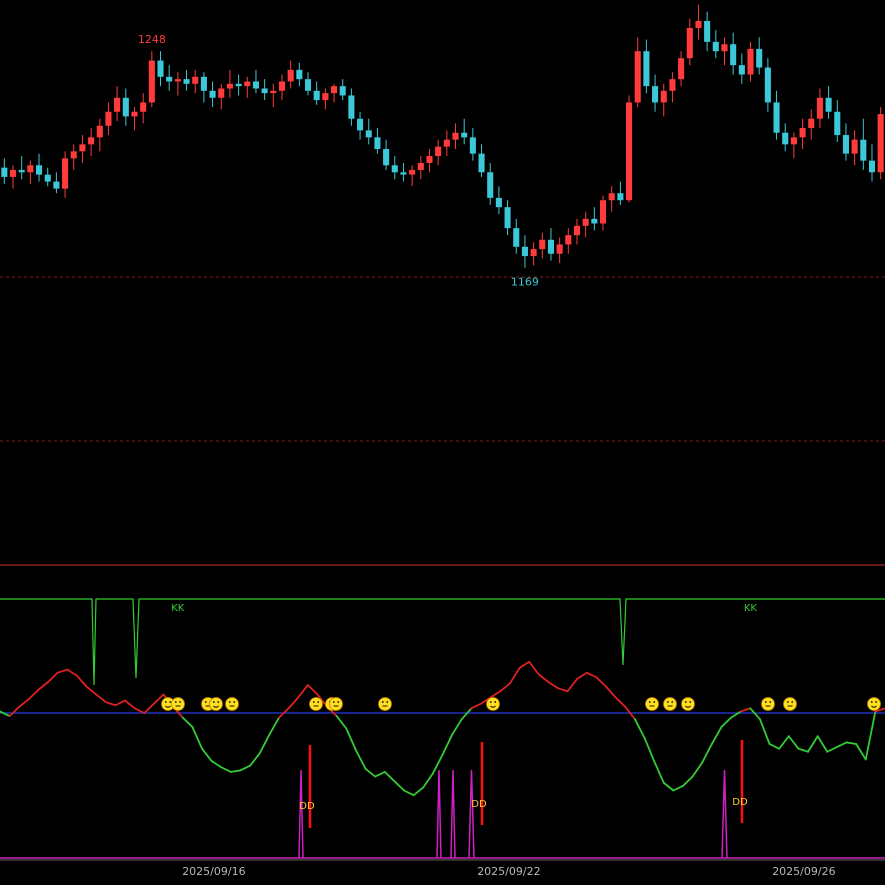 The height and width of the screenshot is (885, 885). What do you see at coordinates (453, 814) in the screenshot?
I see `magenta-spike` at bounding box center [453, 814].